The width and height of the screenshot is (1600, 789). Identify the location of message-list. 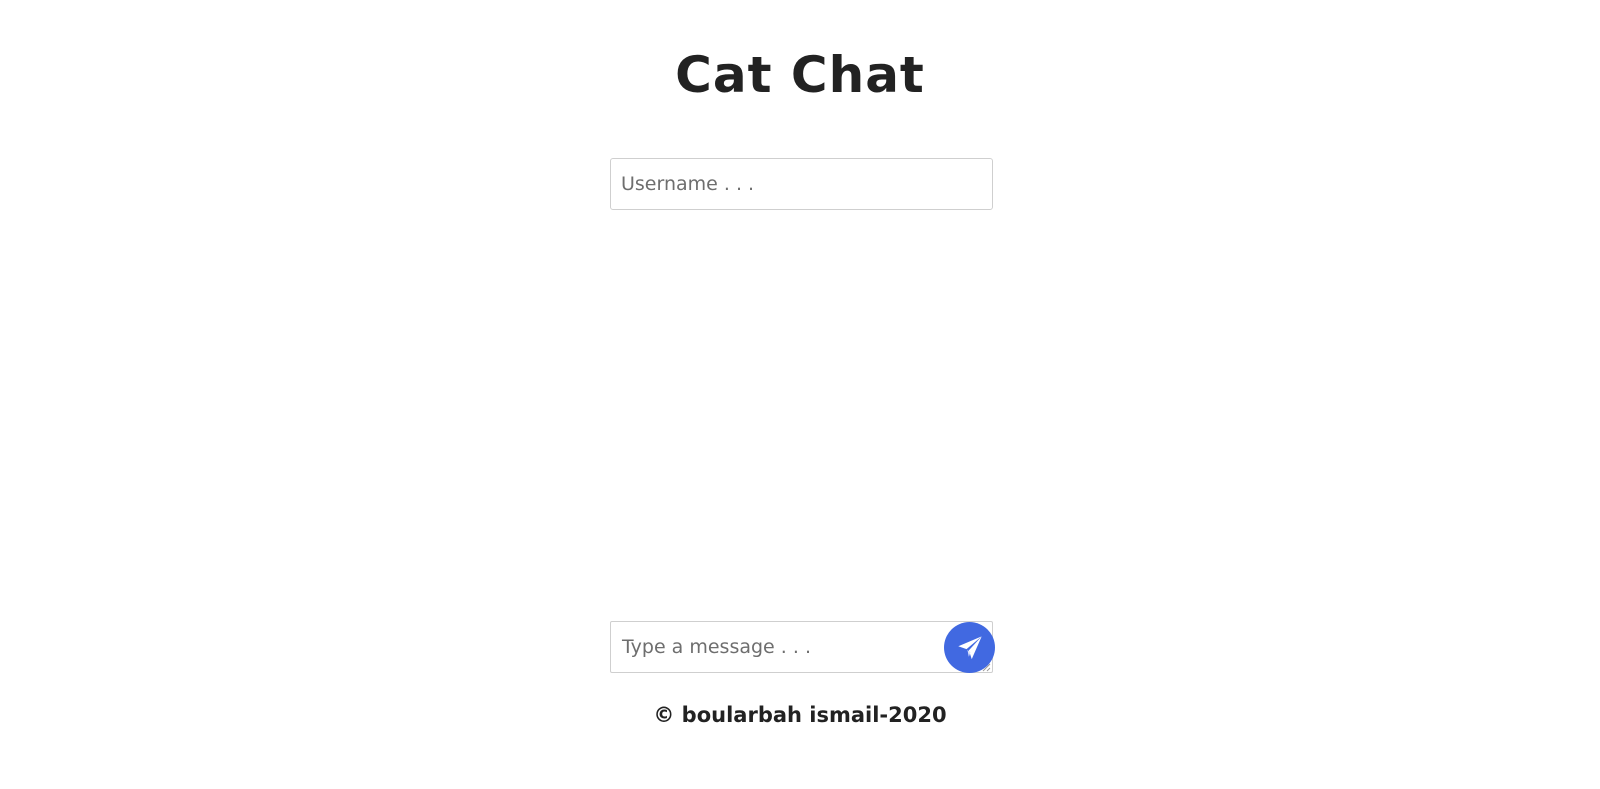
(801, 417).